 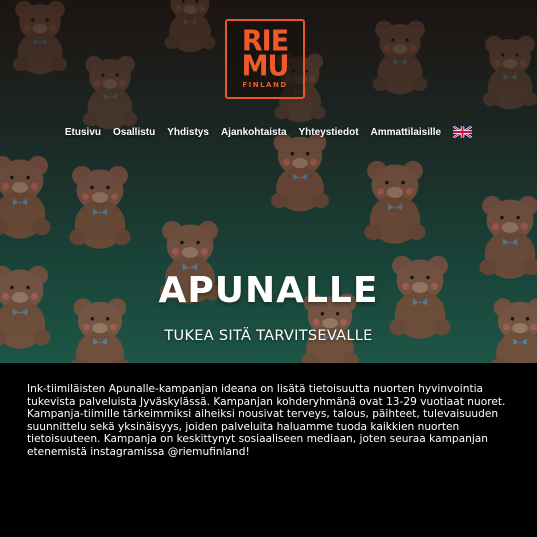 I want to click on nav-item-etusivu: Etusivu, so click(x=83, y=132).